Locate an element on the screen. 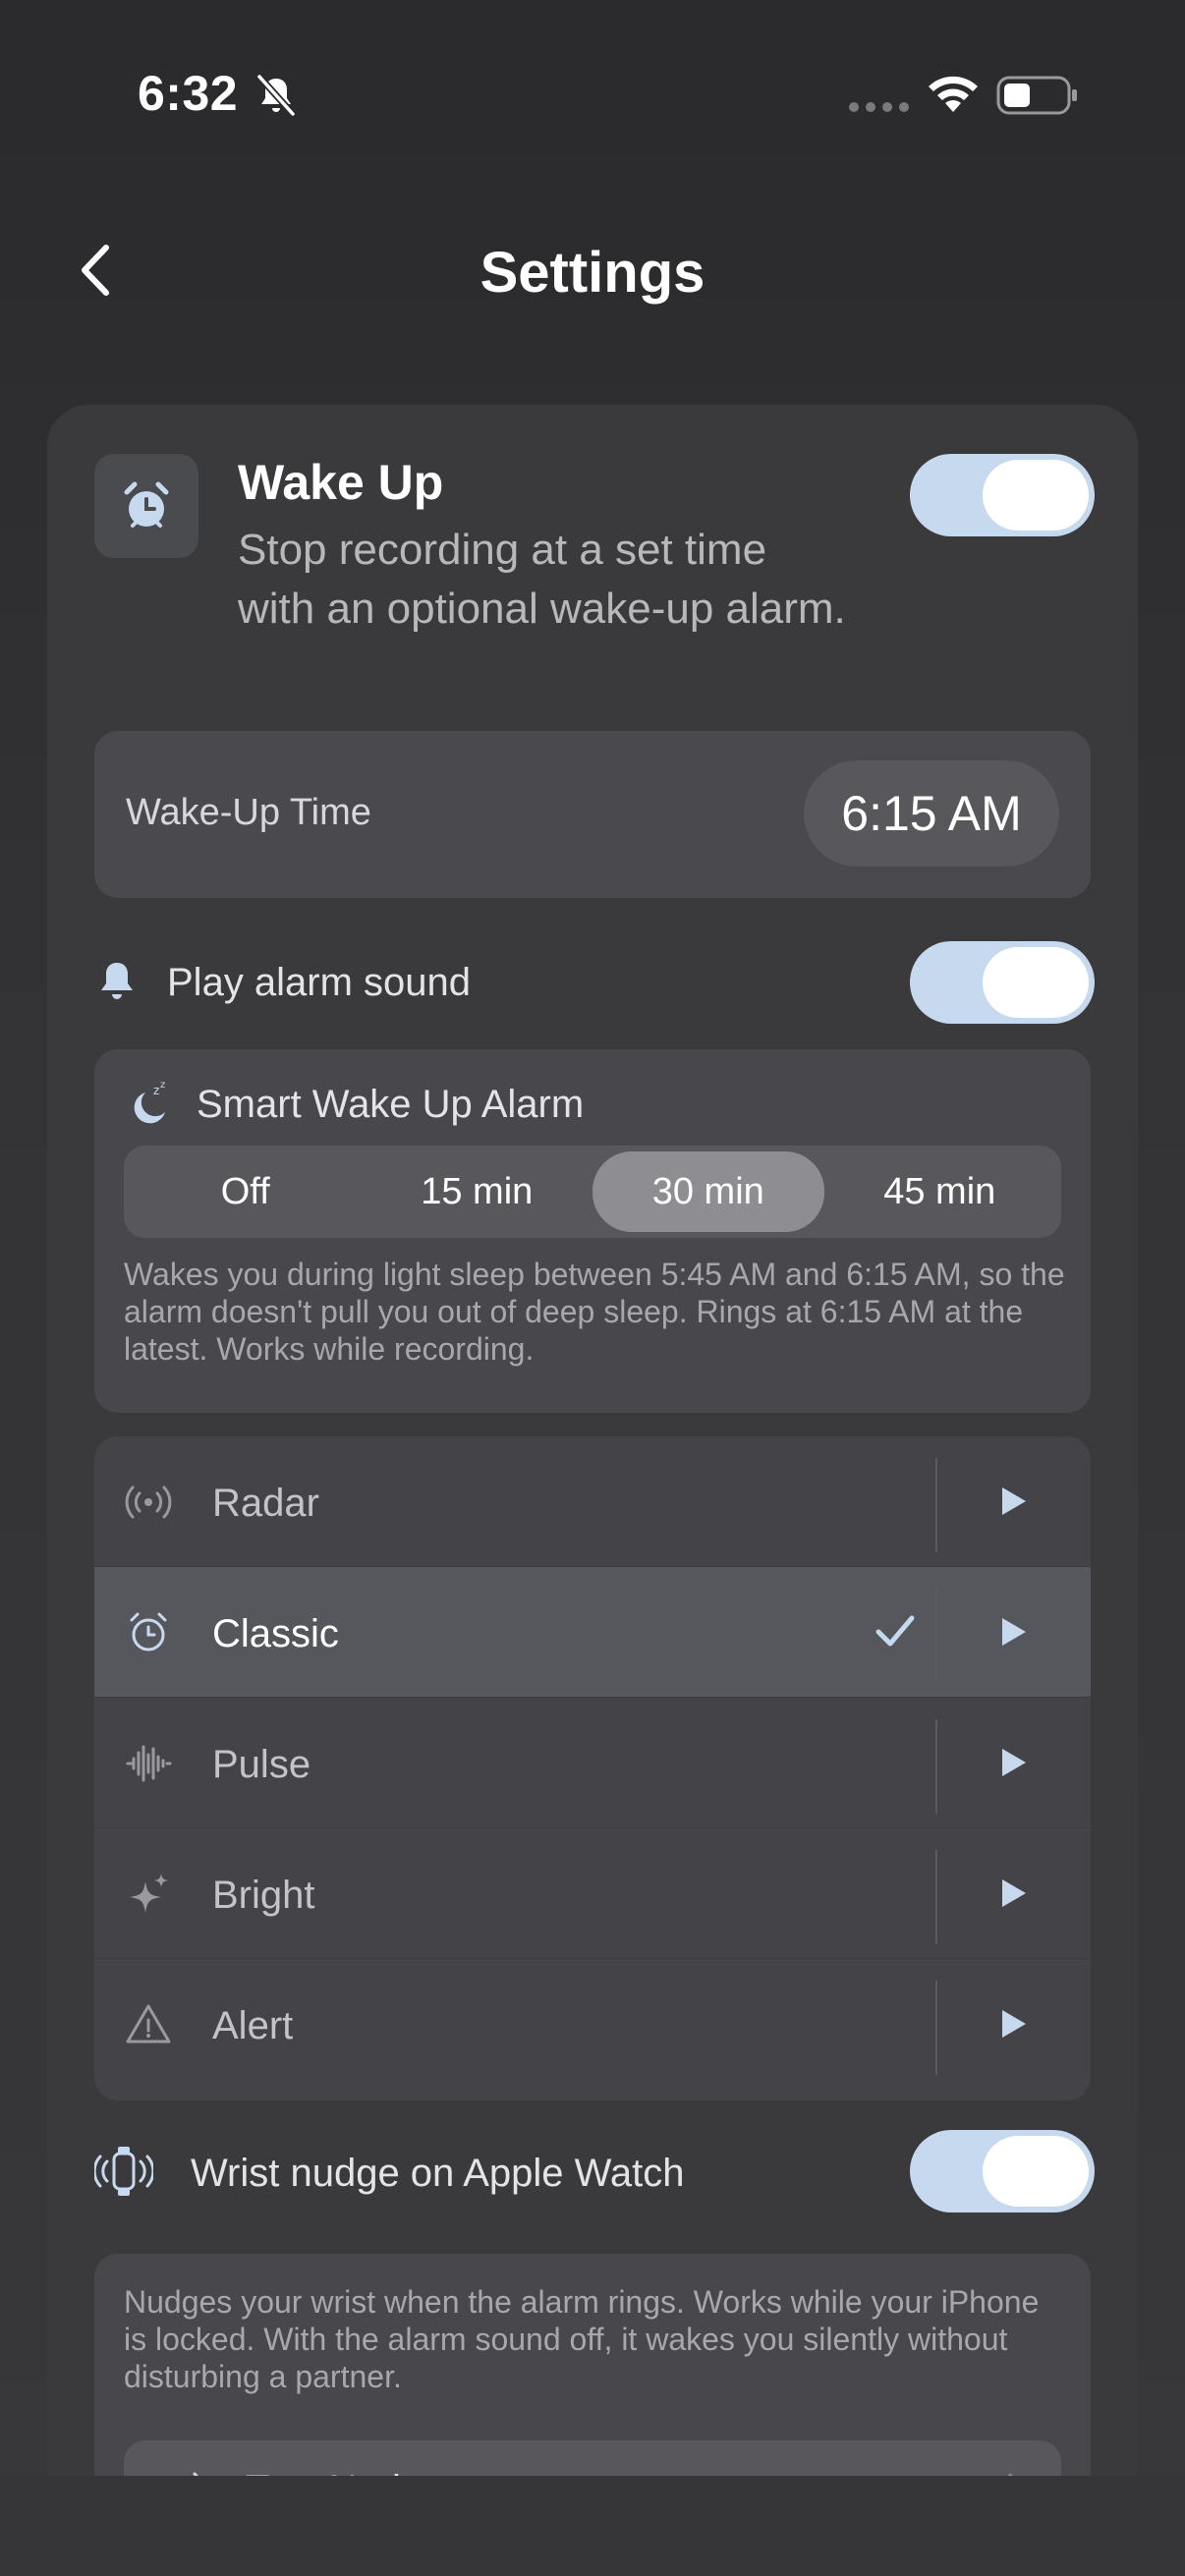  sound-label: Bright is located at coordinates (263, 1895).